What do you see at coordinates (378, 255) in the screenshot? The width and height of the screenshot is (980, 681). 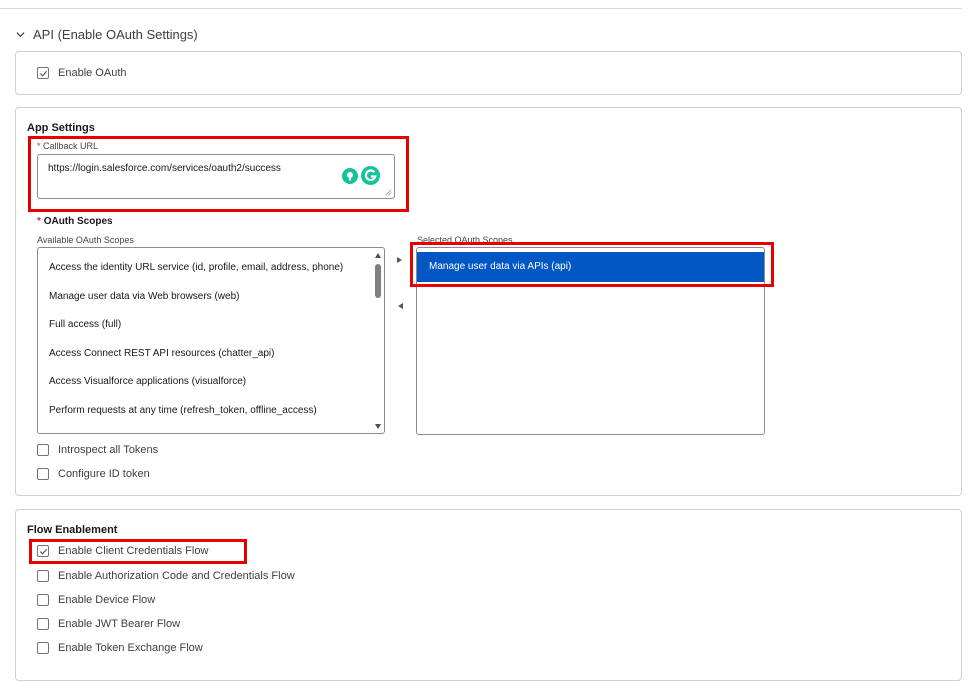 I see `scroll-up-icon` at bounding box center [378, 255].